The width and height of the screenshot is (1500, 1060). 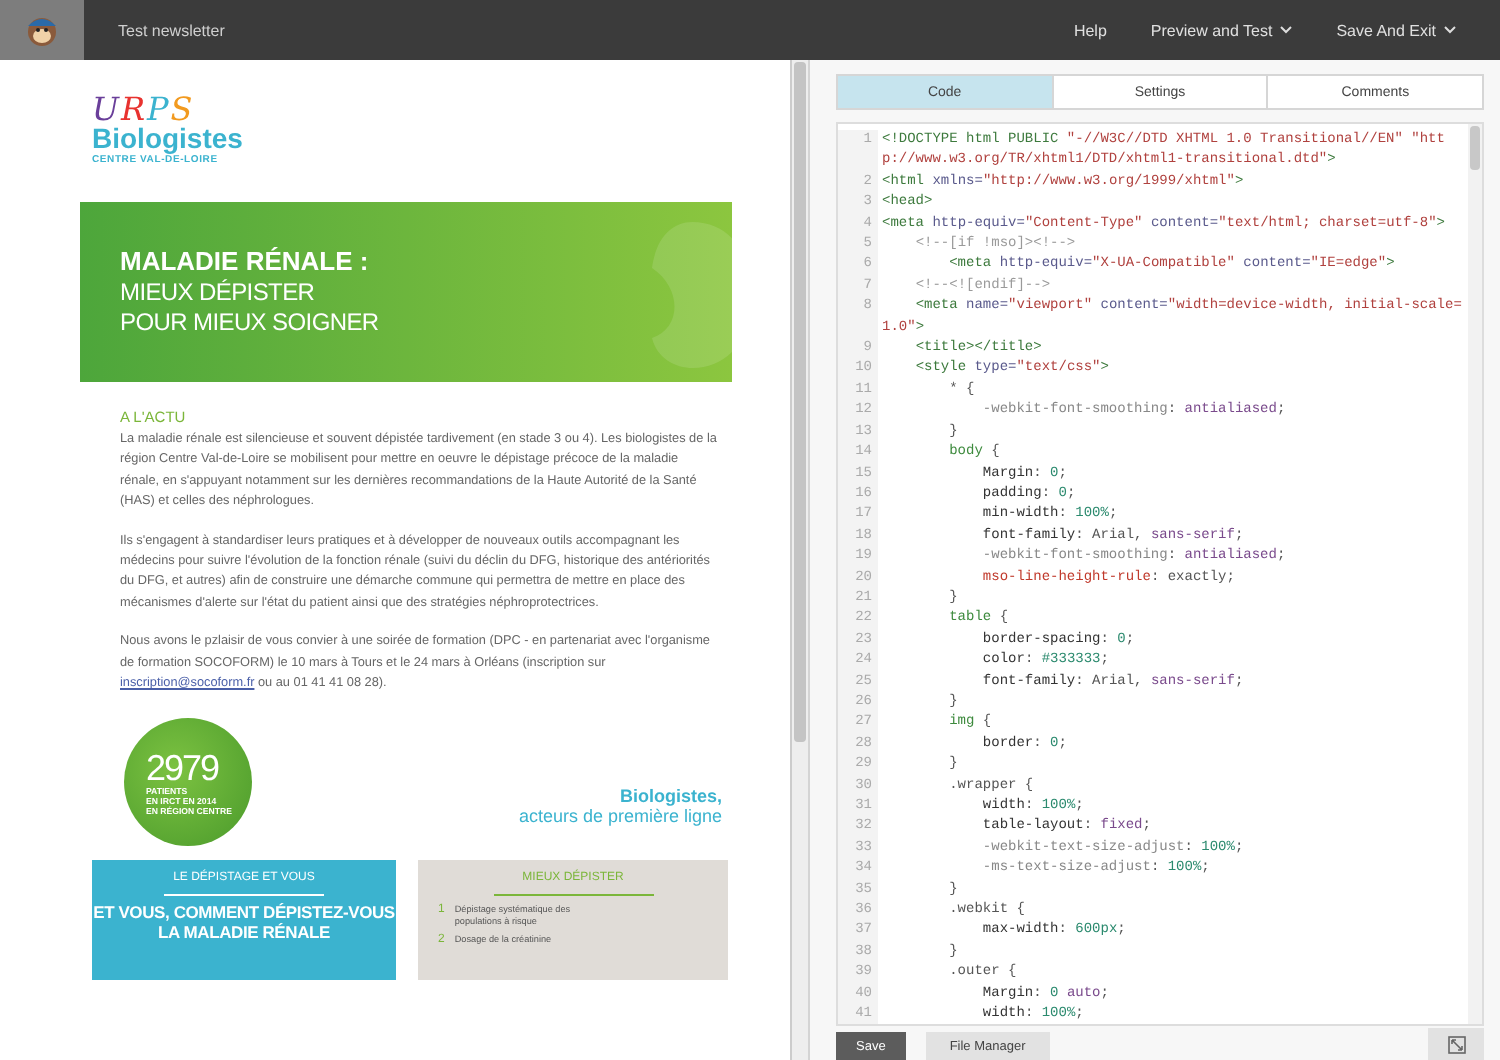 What do you see at coordinates (250, 323) in the screenshot?
I see `banner-subtitle: POUR MIEUX SOIGNER` at bounding box center [250, 323].